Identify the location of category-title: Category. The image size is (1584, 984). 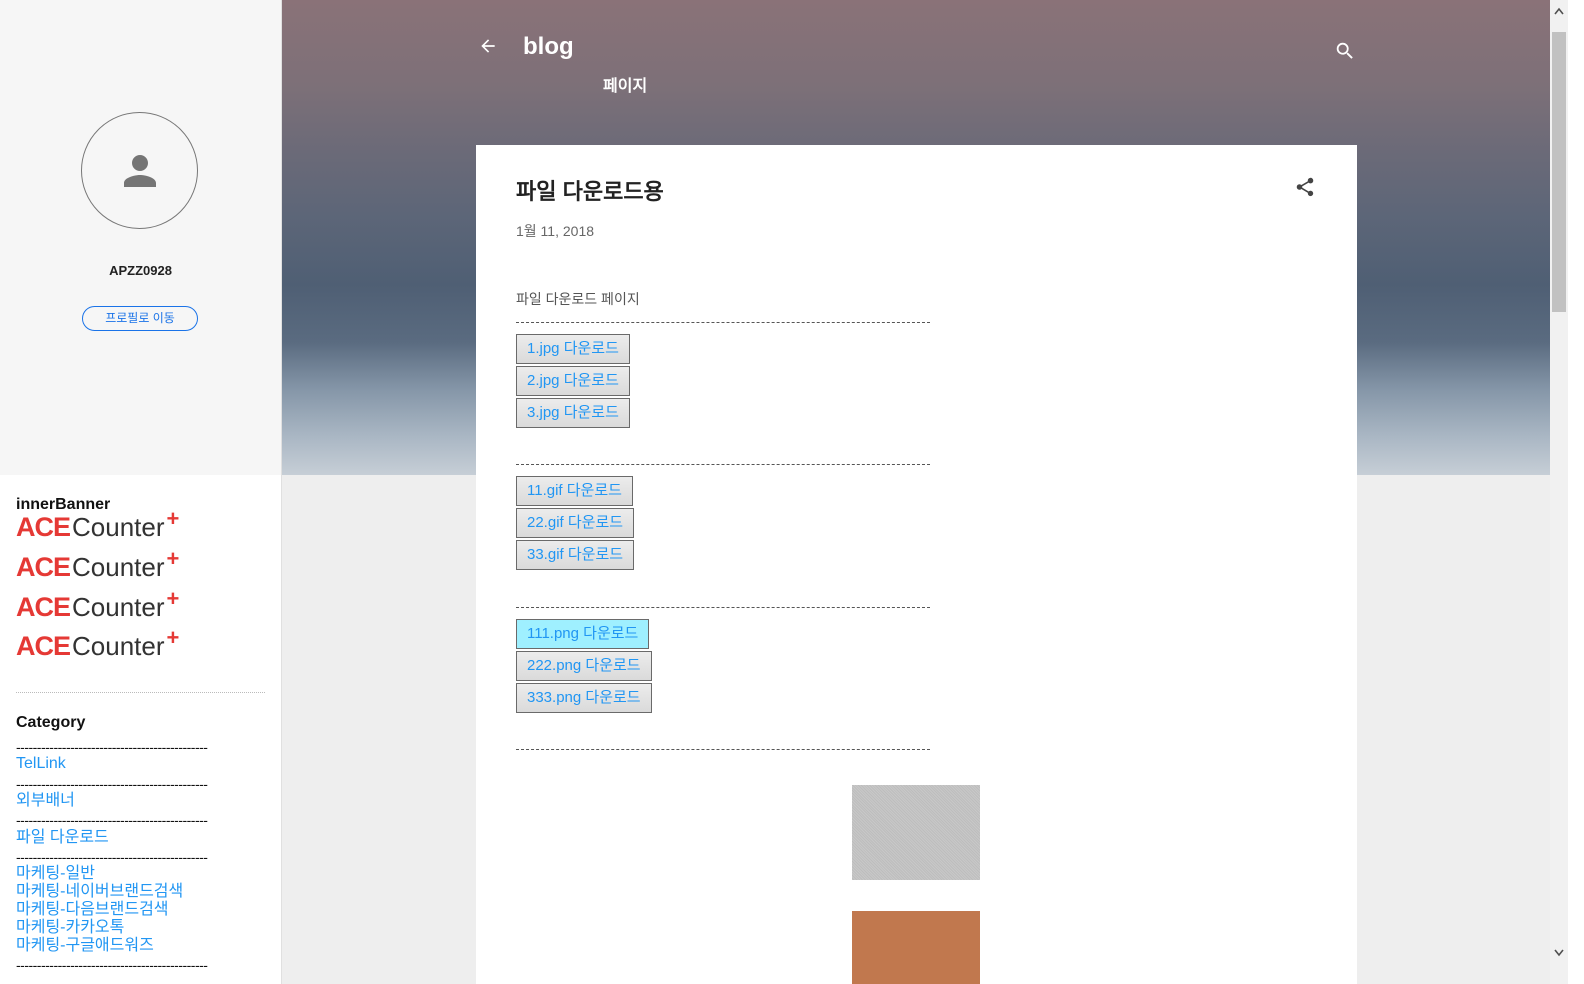
(51, 722).